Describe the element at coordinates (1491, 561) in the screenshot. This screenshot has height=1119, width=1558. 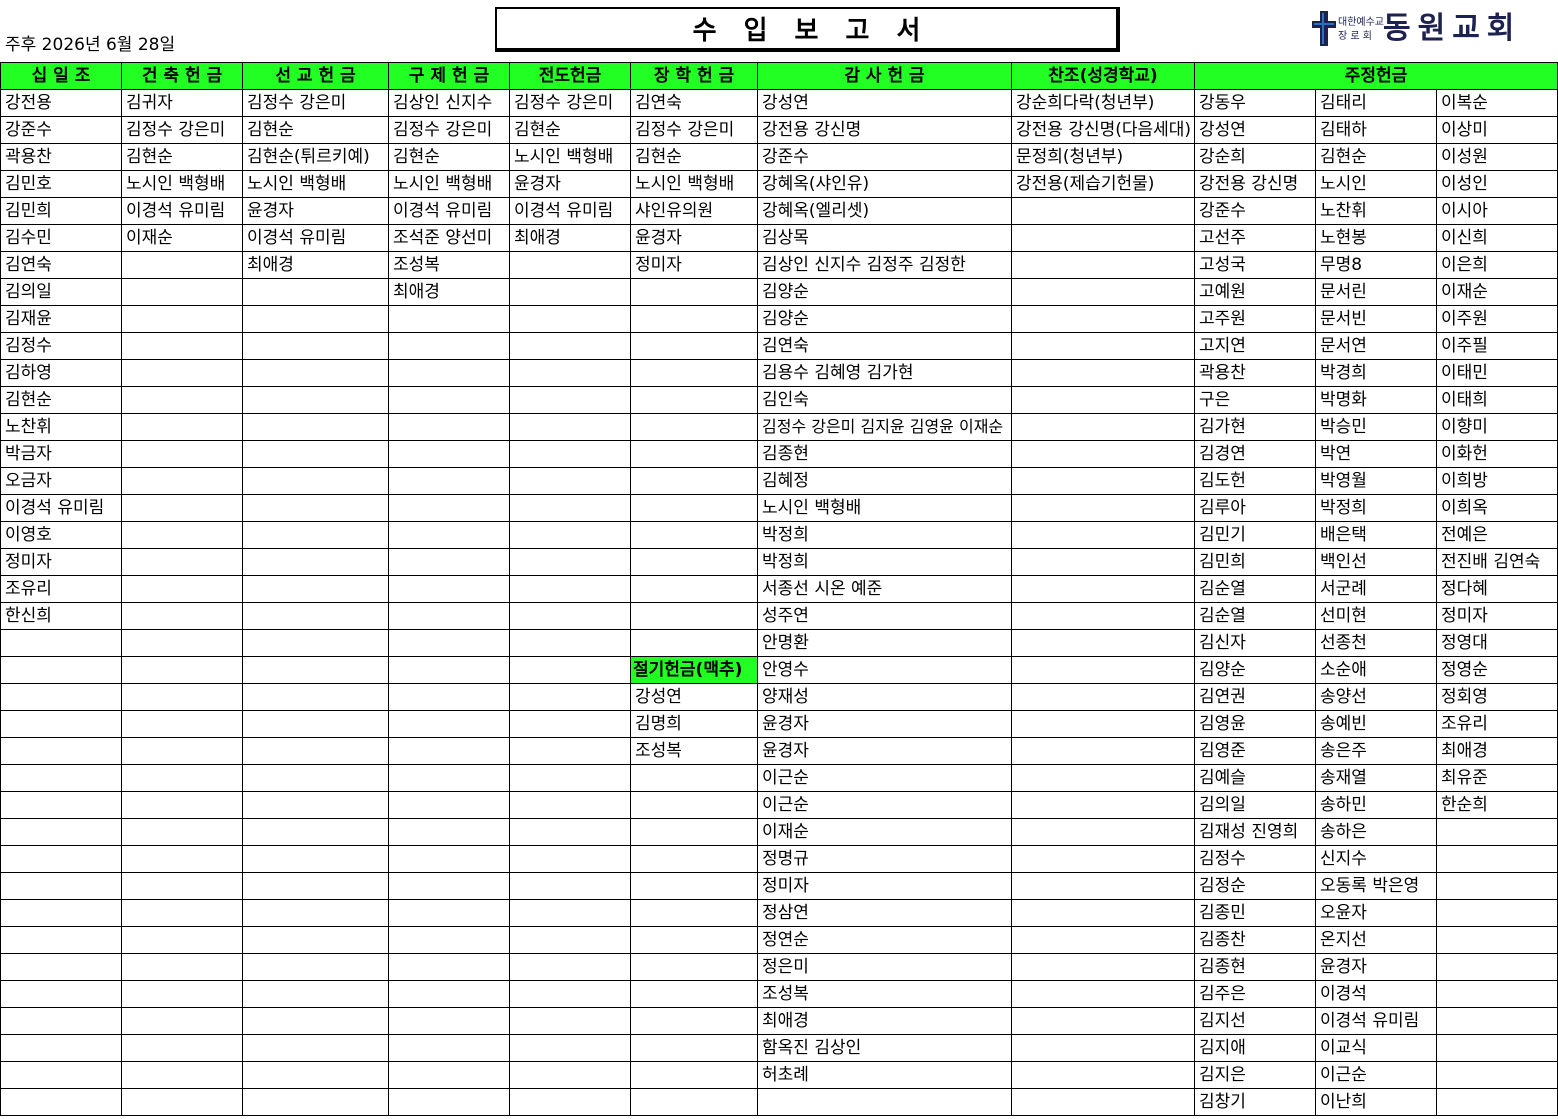
I see `donor-name: 전진배 김연숙` at that location.